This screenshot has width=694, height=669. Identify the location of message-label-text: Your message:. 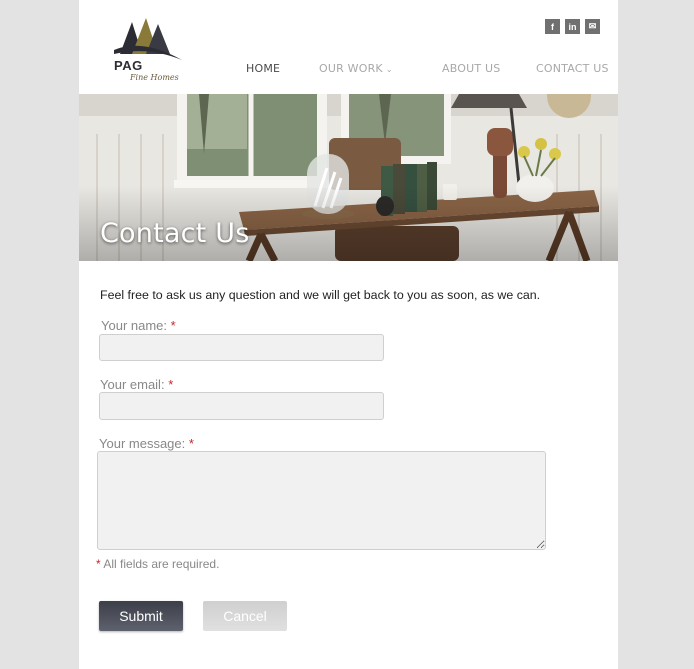
(142, 443).